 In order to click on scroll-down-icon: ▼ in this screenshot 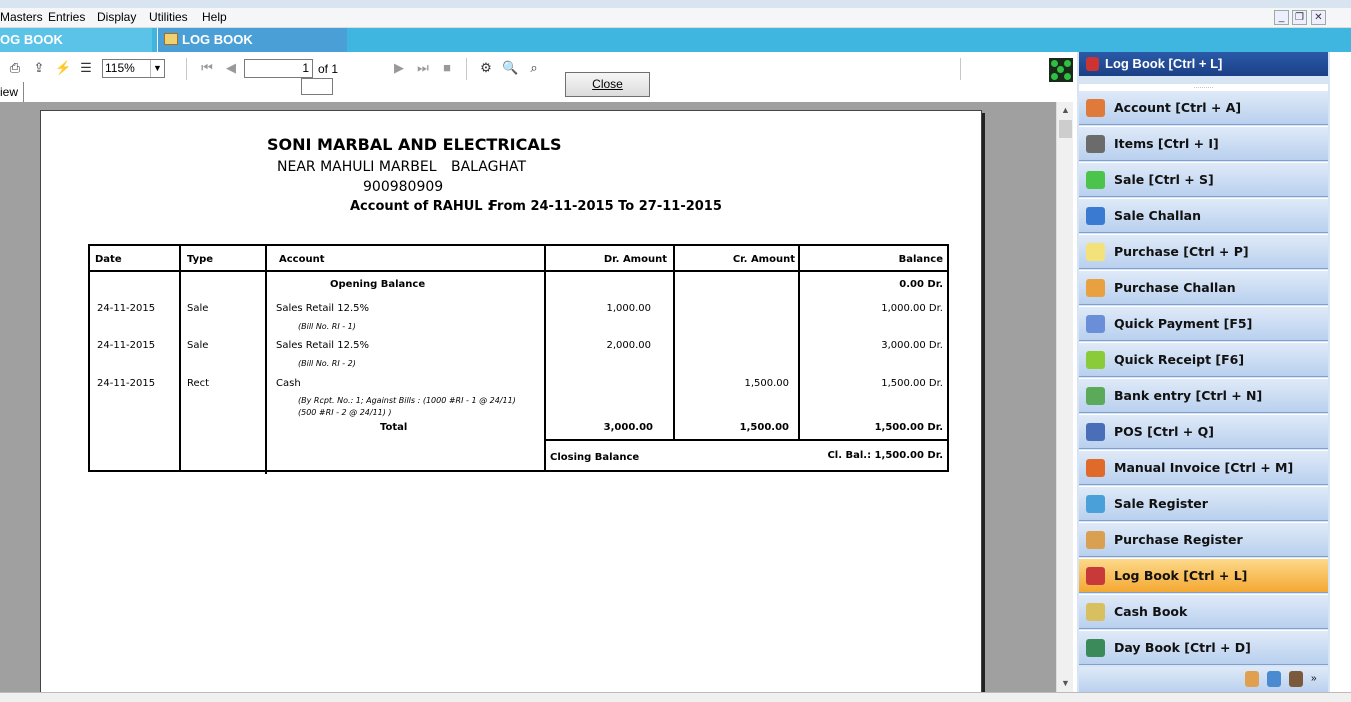, I will do `click(1065, 683)`.